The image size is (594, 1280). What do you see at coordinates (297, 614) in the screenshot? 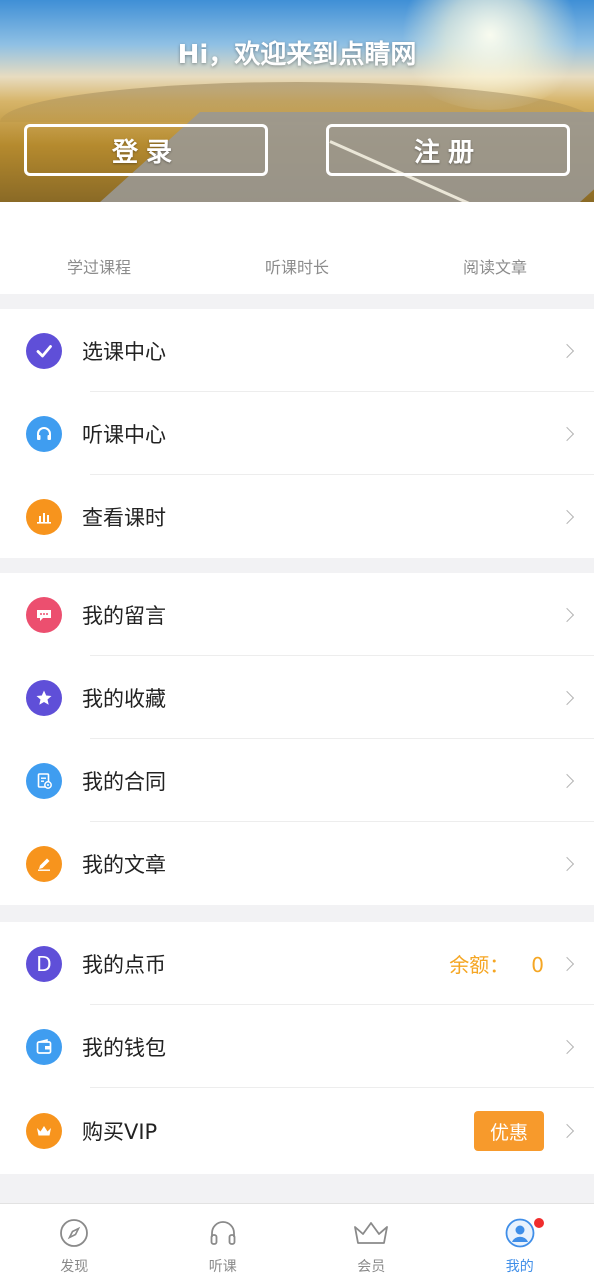
I see `menu-item-my-messages: 我的留言` at bounding box center [297, 614].